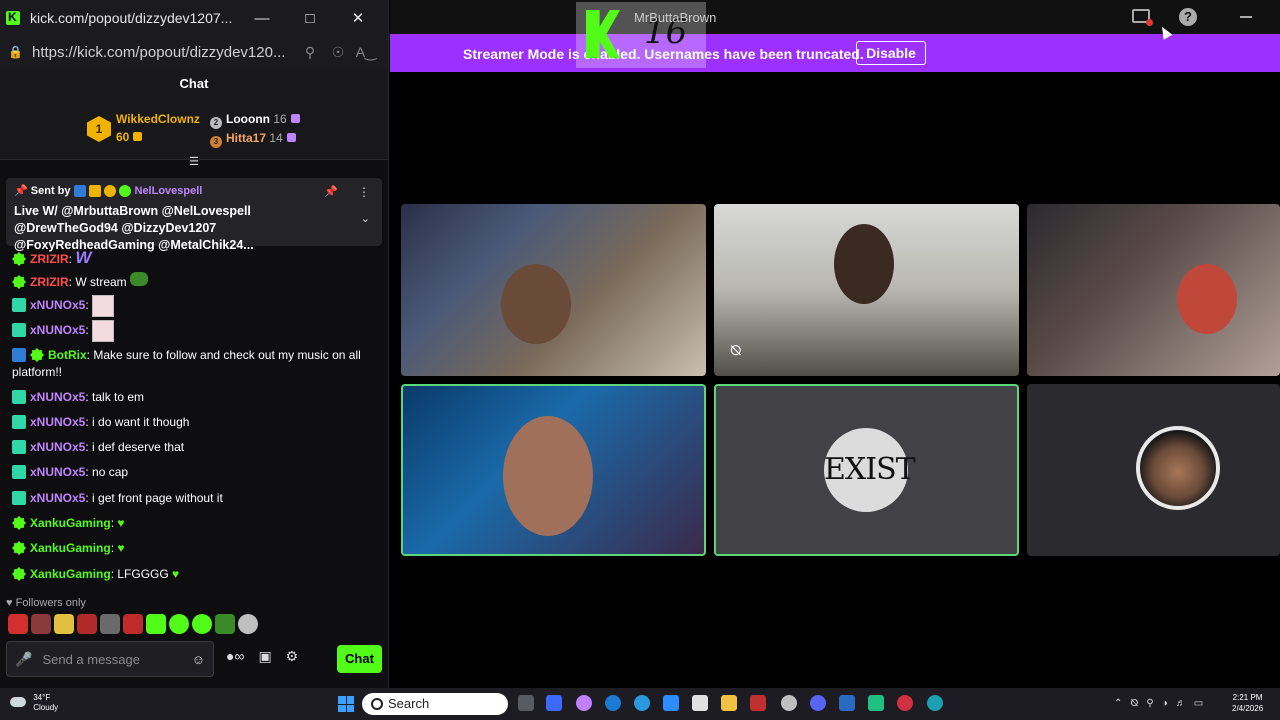  I want to click on windows-start-icon, so click(346, 704).